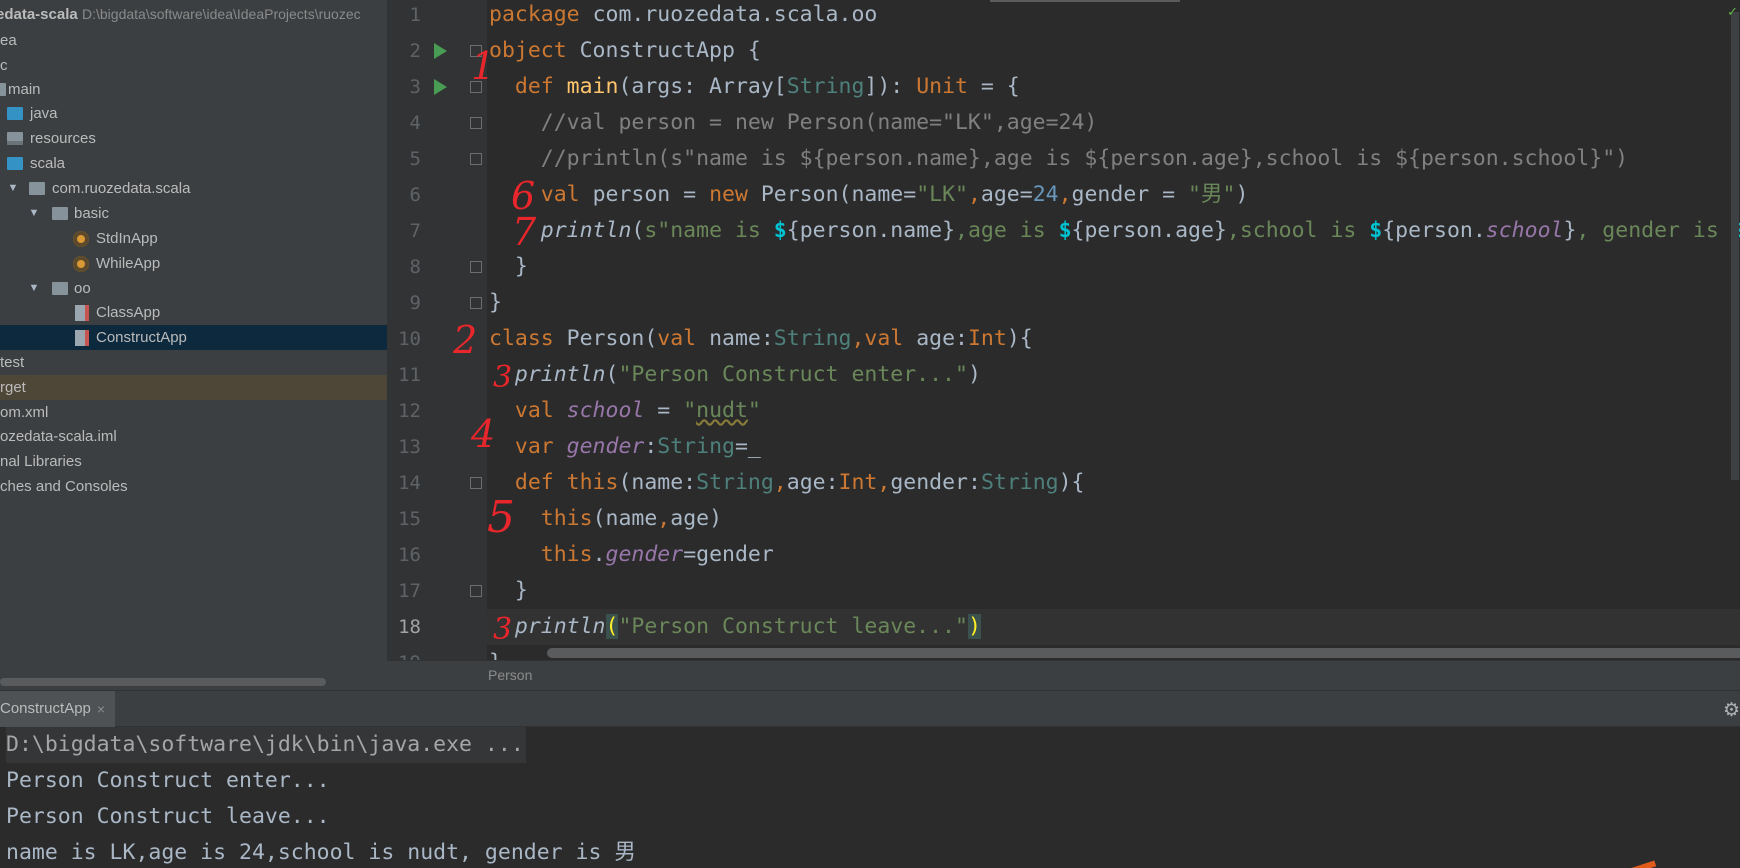  I want to click on code-line: println("Person Construct enter..."), so click(1113, 375).